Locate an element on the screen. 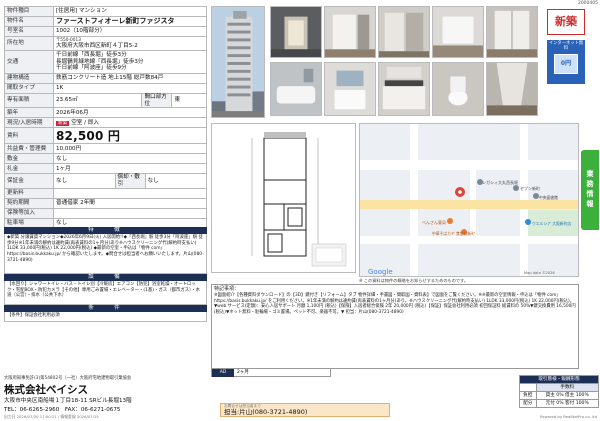  row-deposit: 敷金 なし is located at coordinates (105, 159).